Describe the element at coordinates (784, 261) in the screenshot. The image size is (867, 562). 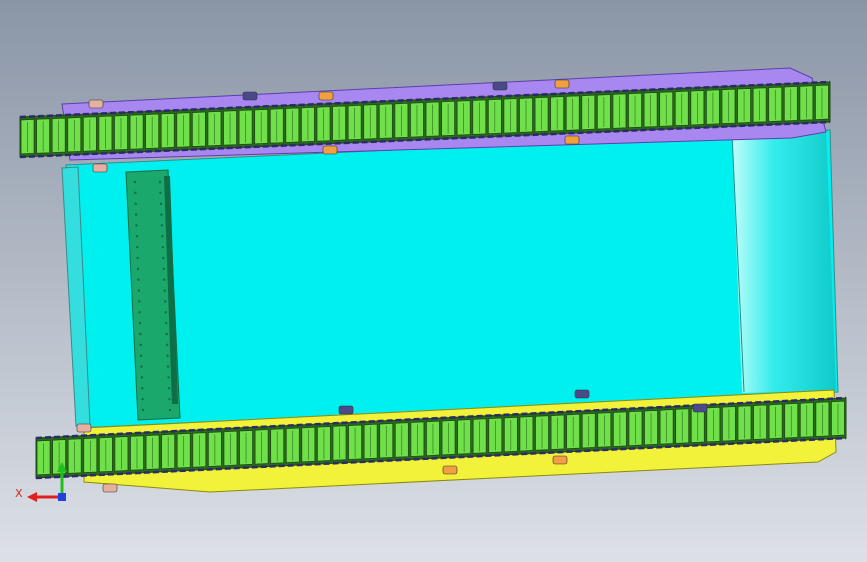
I see `chassis-end-roller-right` at that location.